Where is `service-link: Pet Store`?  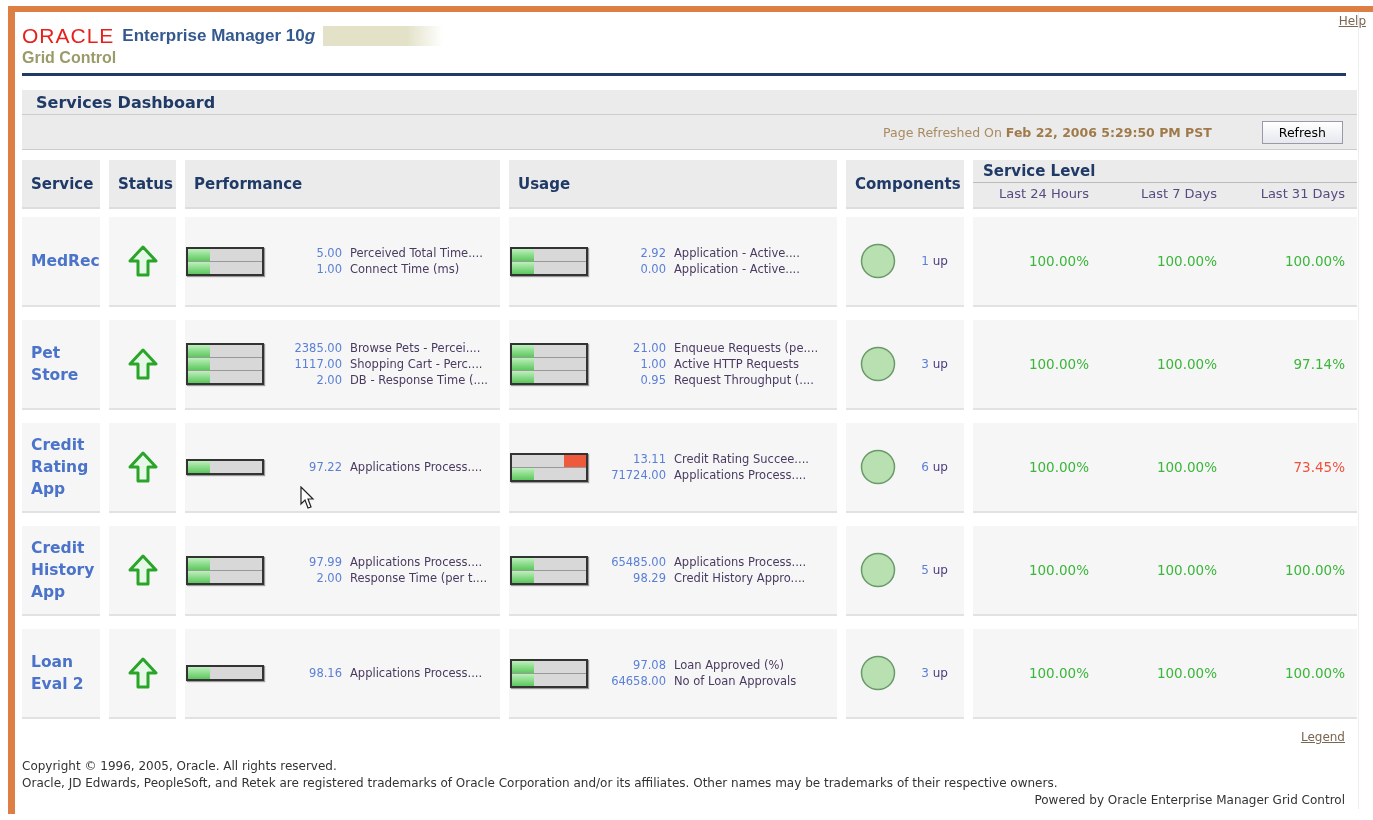 service-link: Pet Store is located at coordinates (61, 364).